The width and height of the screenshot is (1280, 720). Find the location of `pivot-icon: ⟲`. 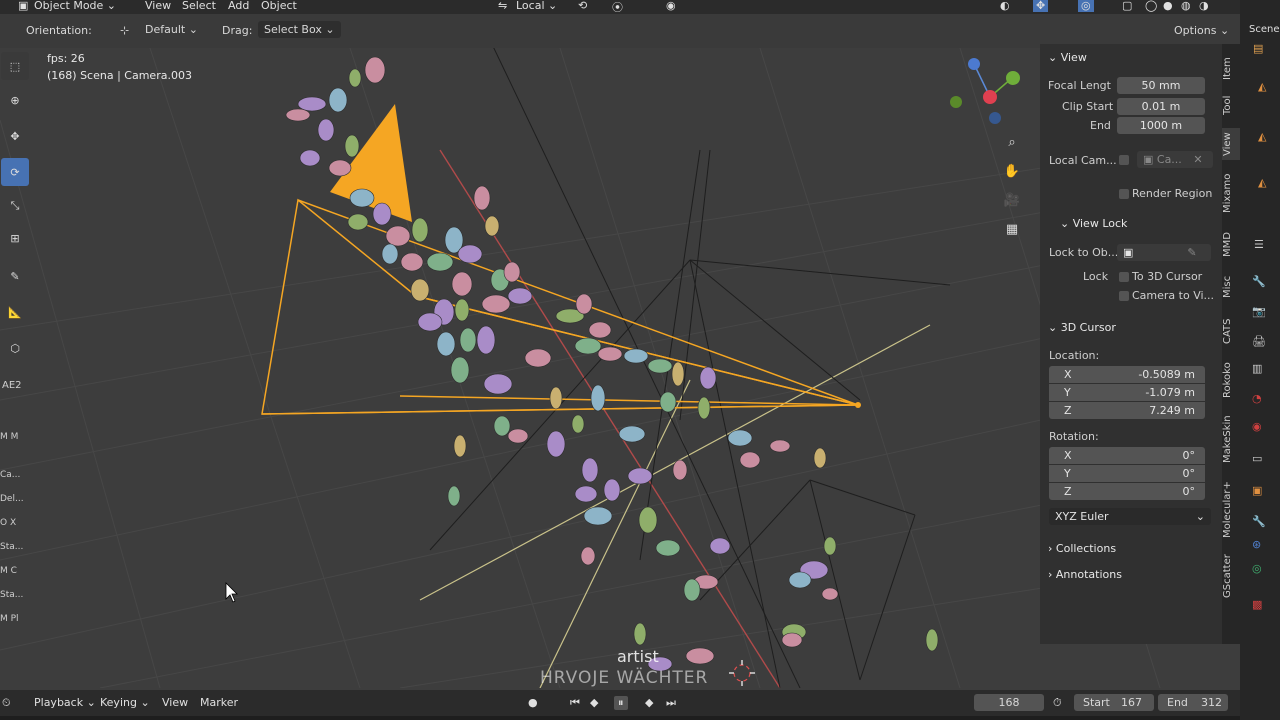

pivot-icon: ⟲ is located at coordinates (582, 6).